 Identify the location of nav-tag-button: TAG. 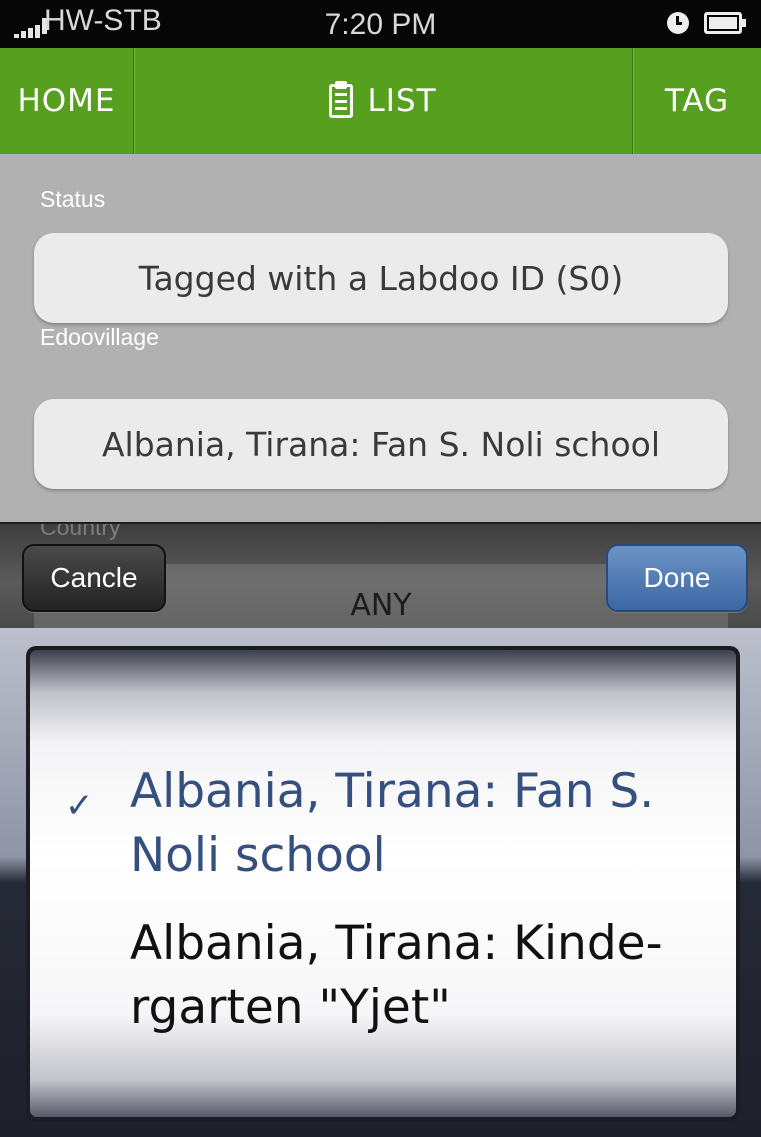
(696, 101).